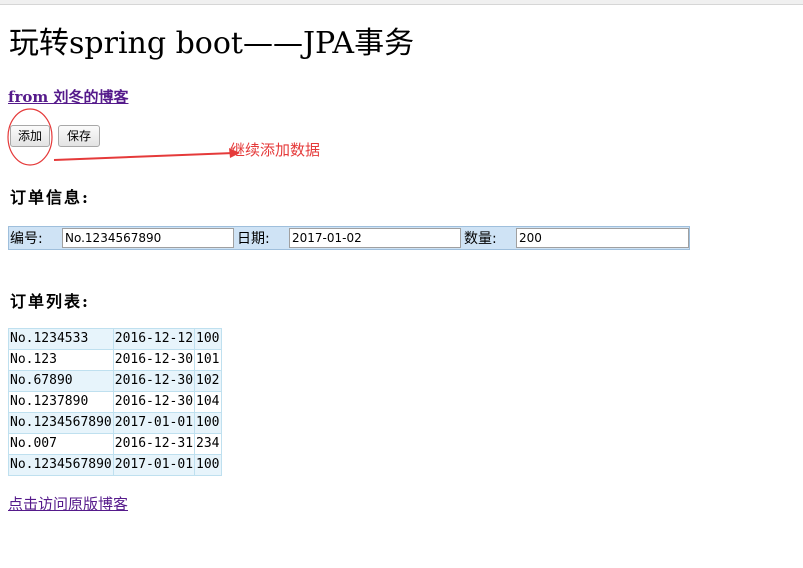  What do you see at coordinates (602, 238) in the screenshot?
I see `quantity-input` at bounding box center [602, 238].